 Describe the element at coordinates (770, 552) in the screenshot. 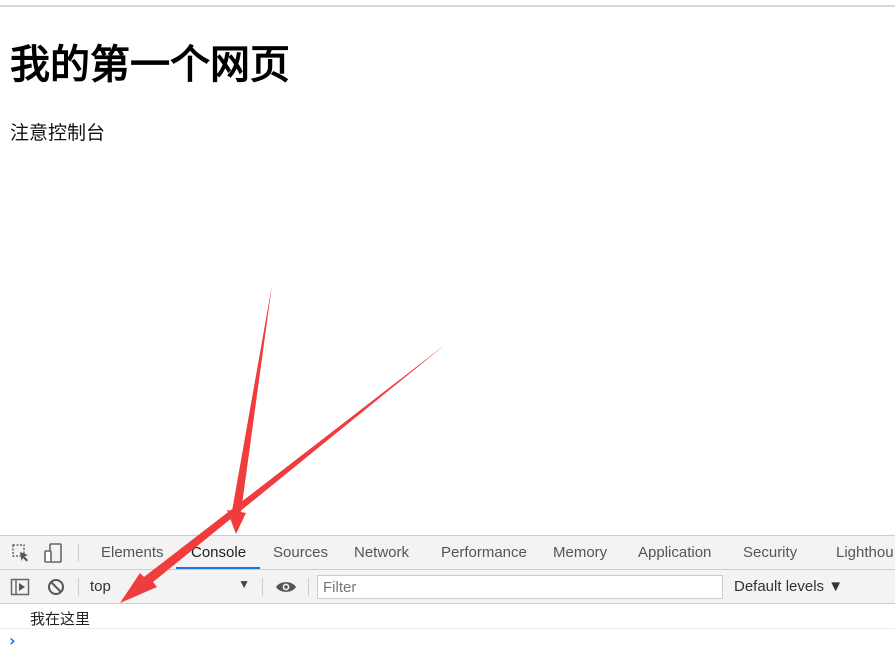

I see `tab-security: Security` at that location.